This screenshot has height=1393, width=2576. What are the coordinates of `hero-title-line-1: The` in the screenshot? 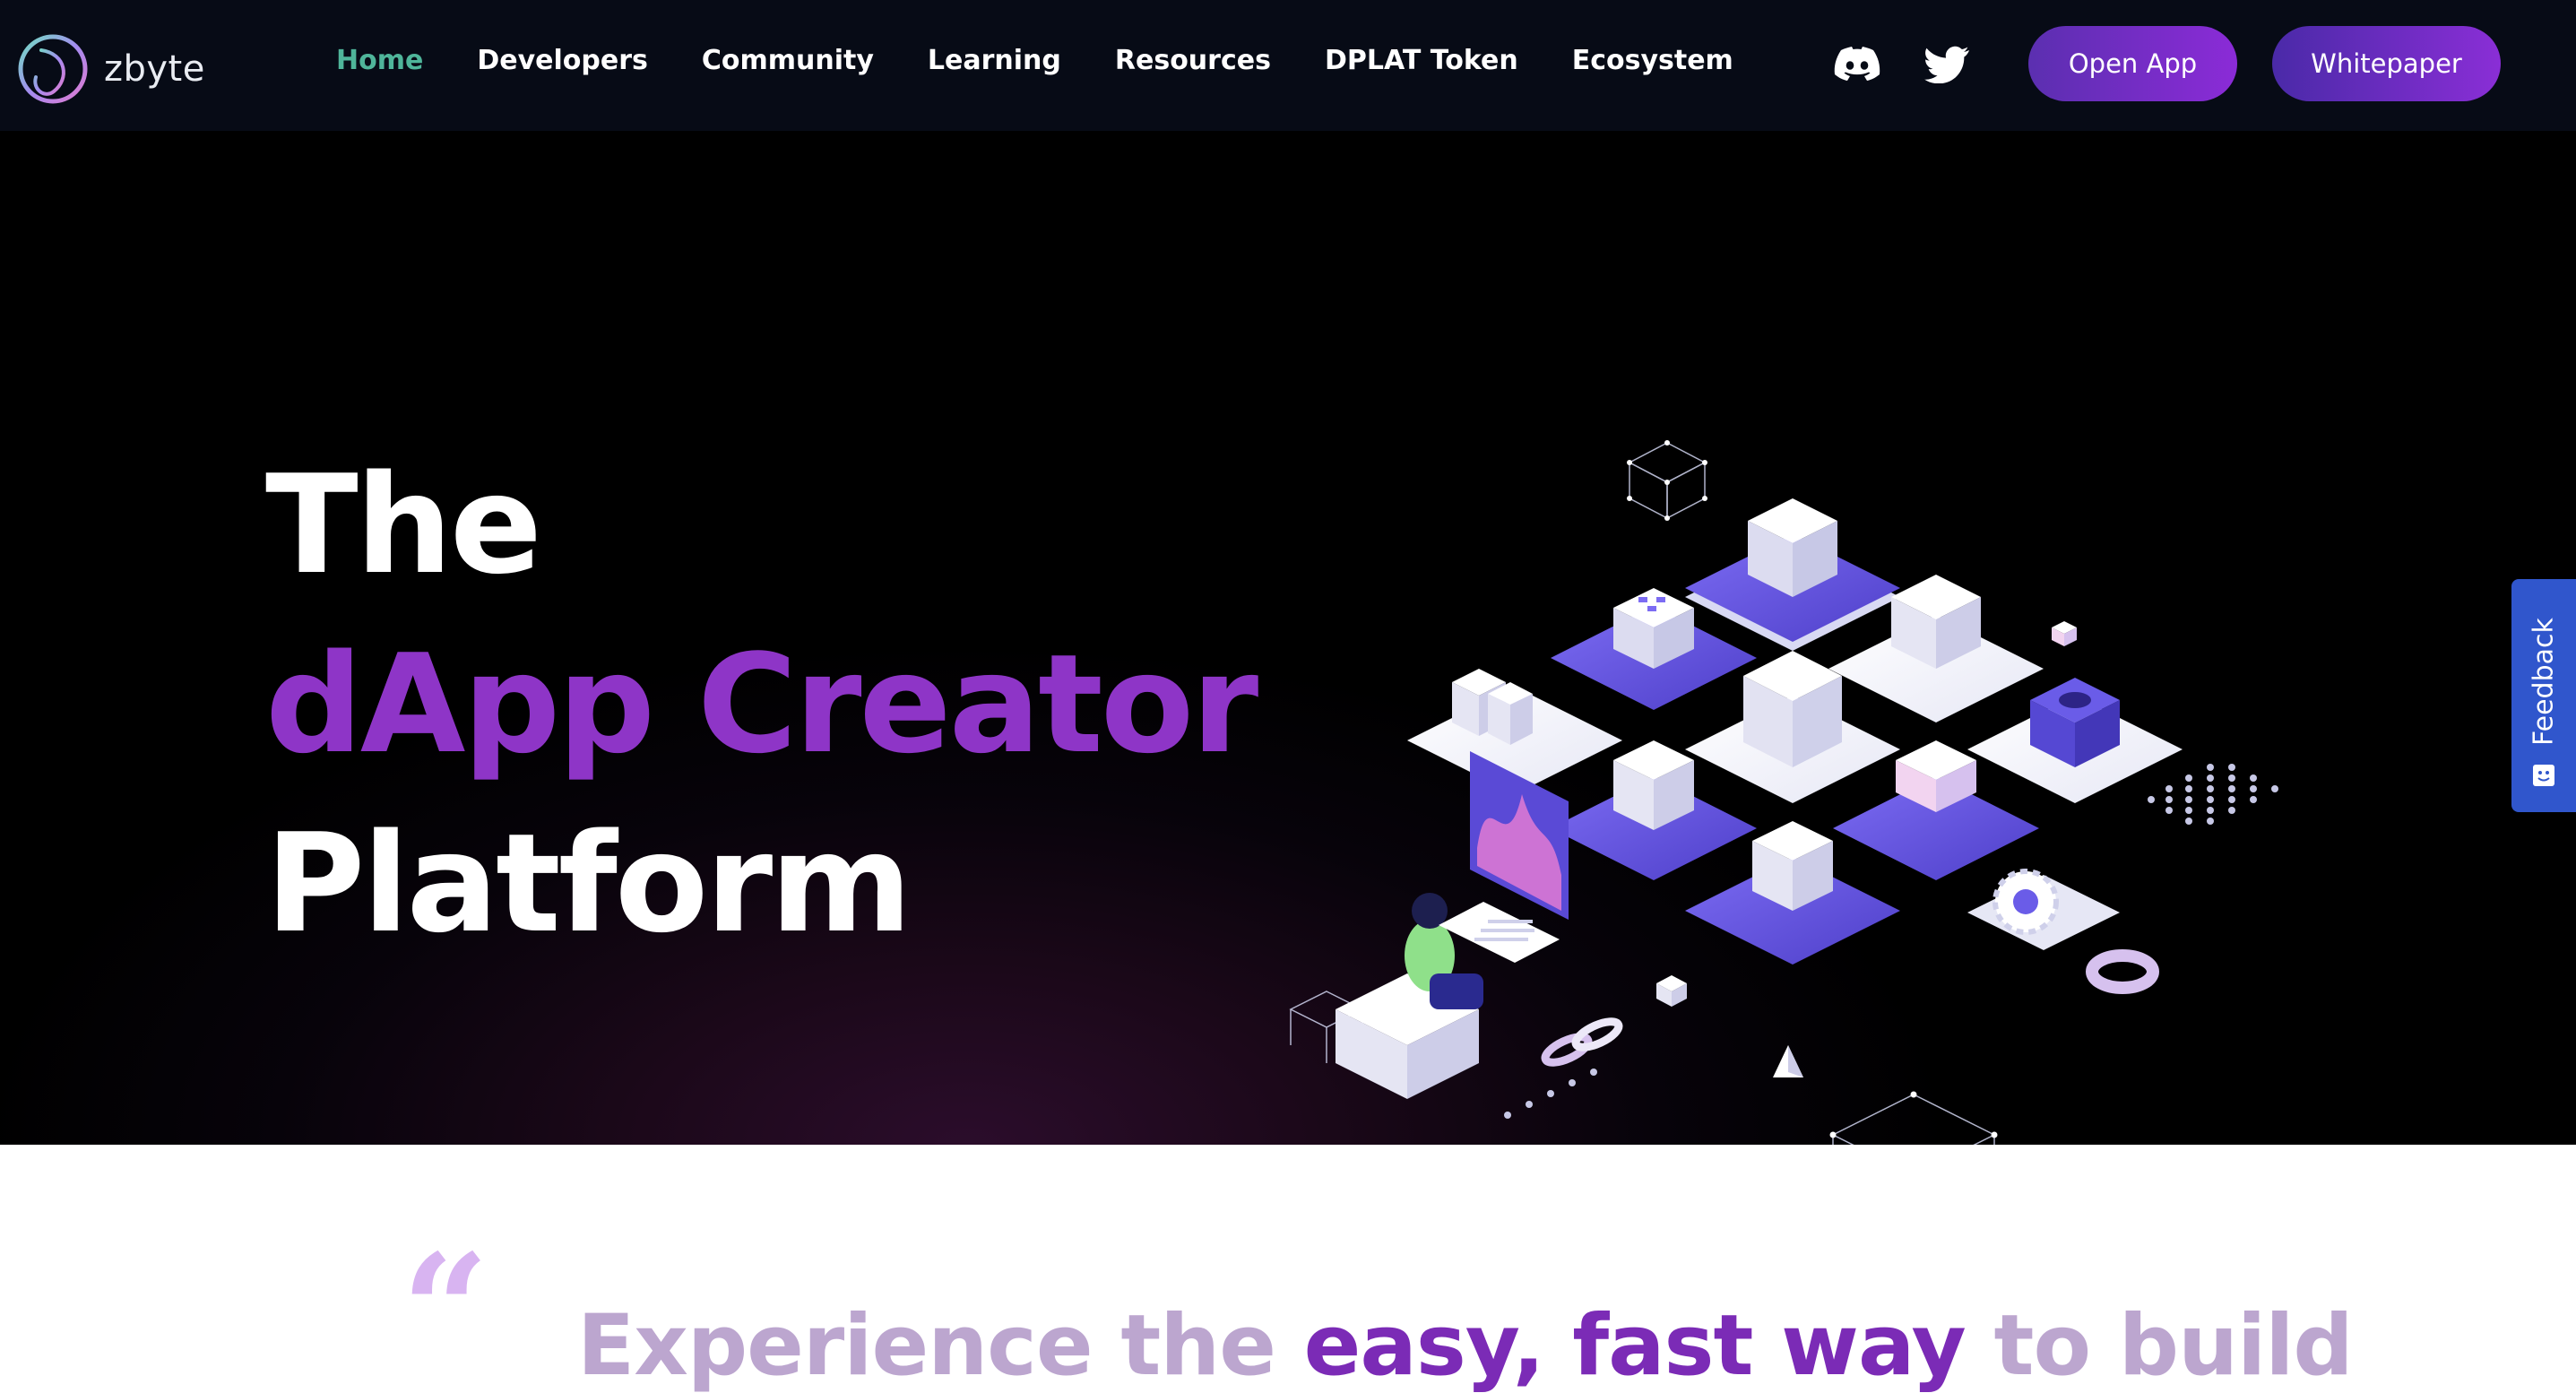 It's located at (403, 525).